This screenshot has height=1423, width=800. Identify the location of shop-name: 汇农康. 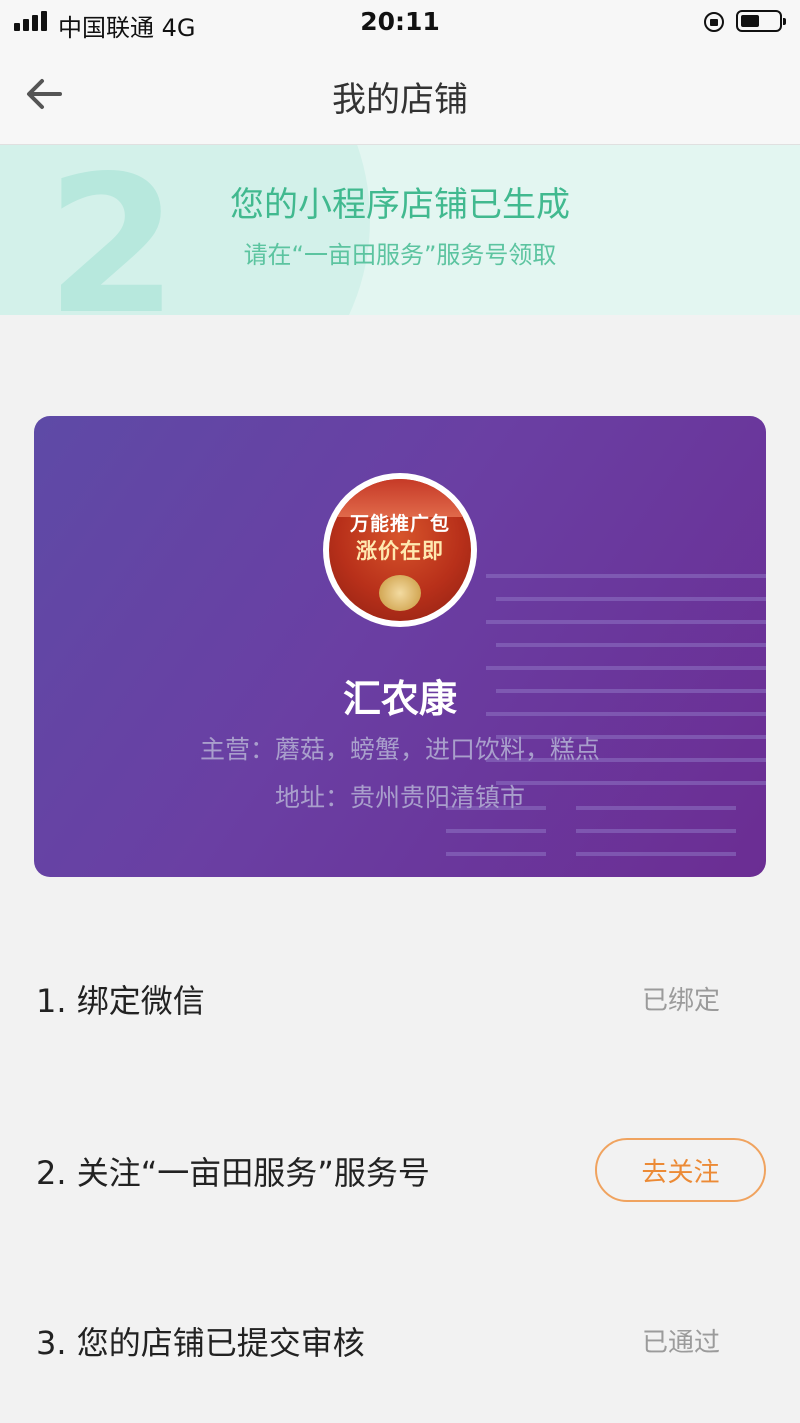
(399, 699).